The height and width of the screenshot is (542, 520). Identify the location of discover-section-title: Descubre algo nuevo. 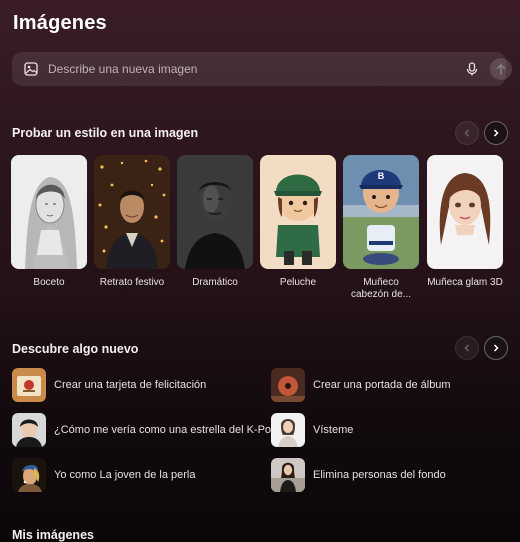
(75, 349).